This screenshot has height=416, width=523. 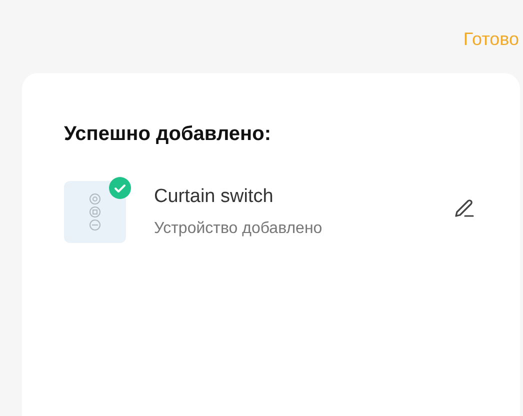 What do you see at coordinates (95, 212) in the screenshot?
I see `switch-icon` at bounding box center [95, 212].